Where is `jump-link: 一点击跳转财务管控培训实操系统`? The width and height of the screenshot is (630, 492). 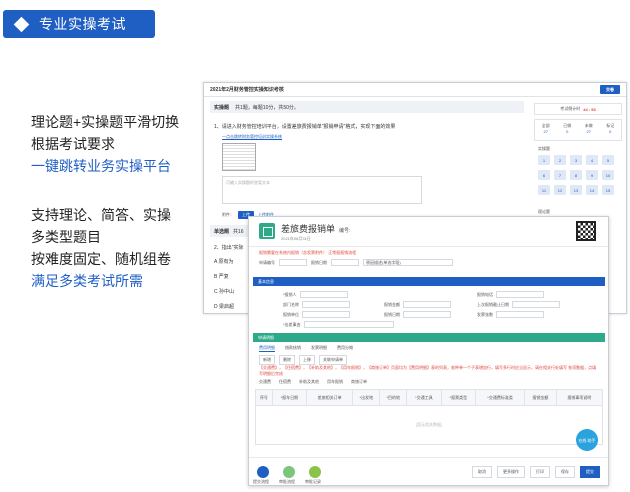
jump-link: 一点击跳转财务管控培训实操系统 is located at coordinates (252, 137).